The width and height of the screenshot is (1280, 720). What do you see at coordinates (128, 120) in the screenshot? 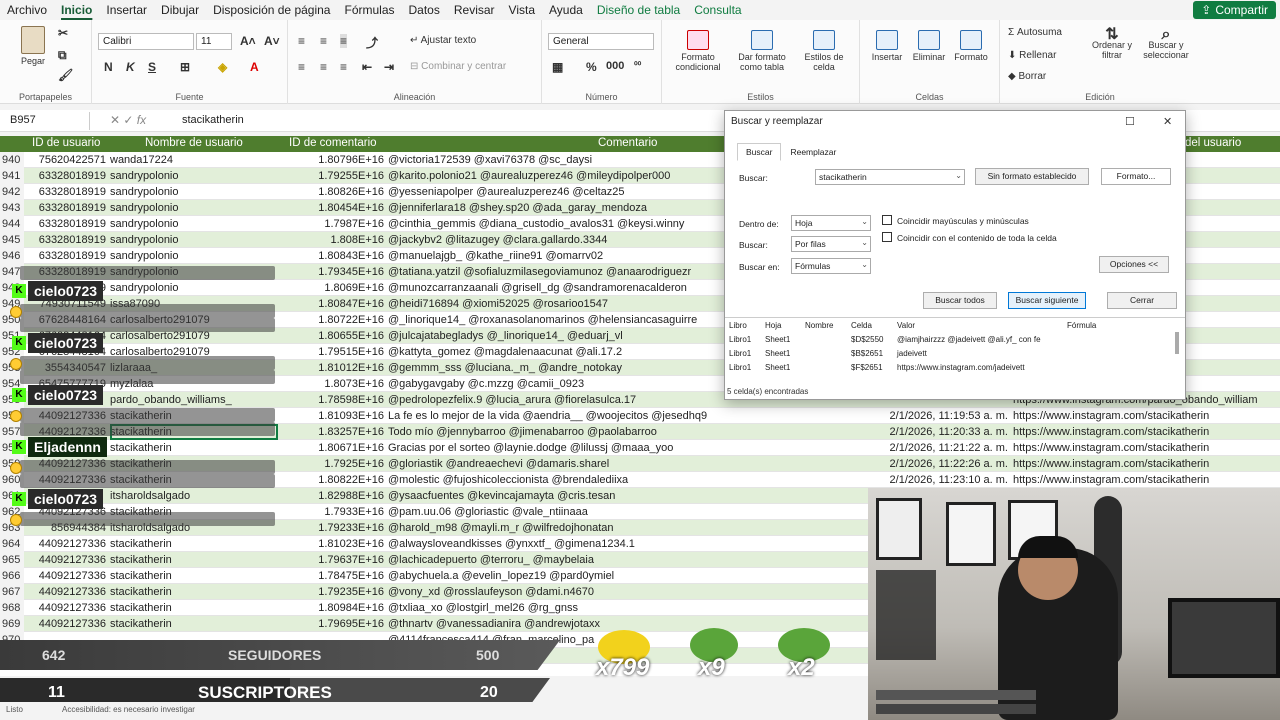
I see `fx-icon: ✕ ✓ fx` at bounding box center [128, 120].